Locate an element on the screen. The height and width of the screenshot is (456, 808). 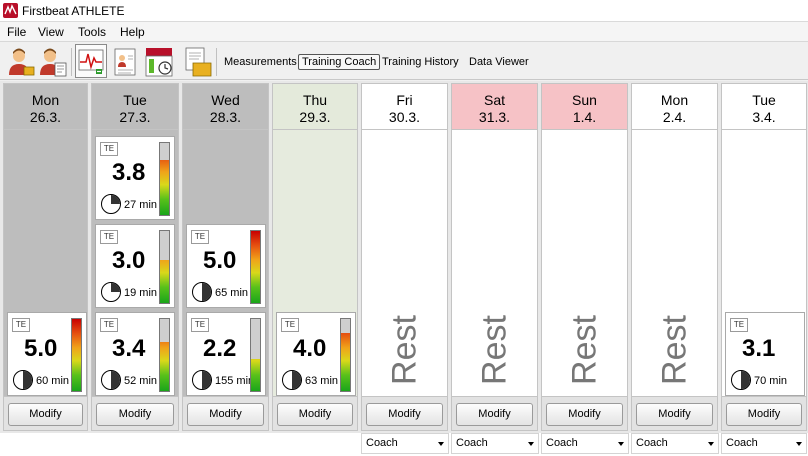
session-card: TE 5.0 65 min is located at coordinates (226, 266).